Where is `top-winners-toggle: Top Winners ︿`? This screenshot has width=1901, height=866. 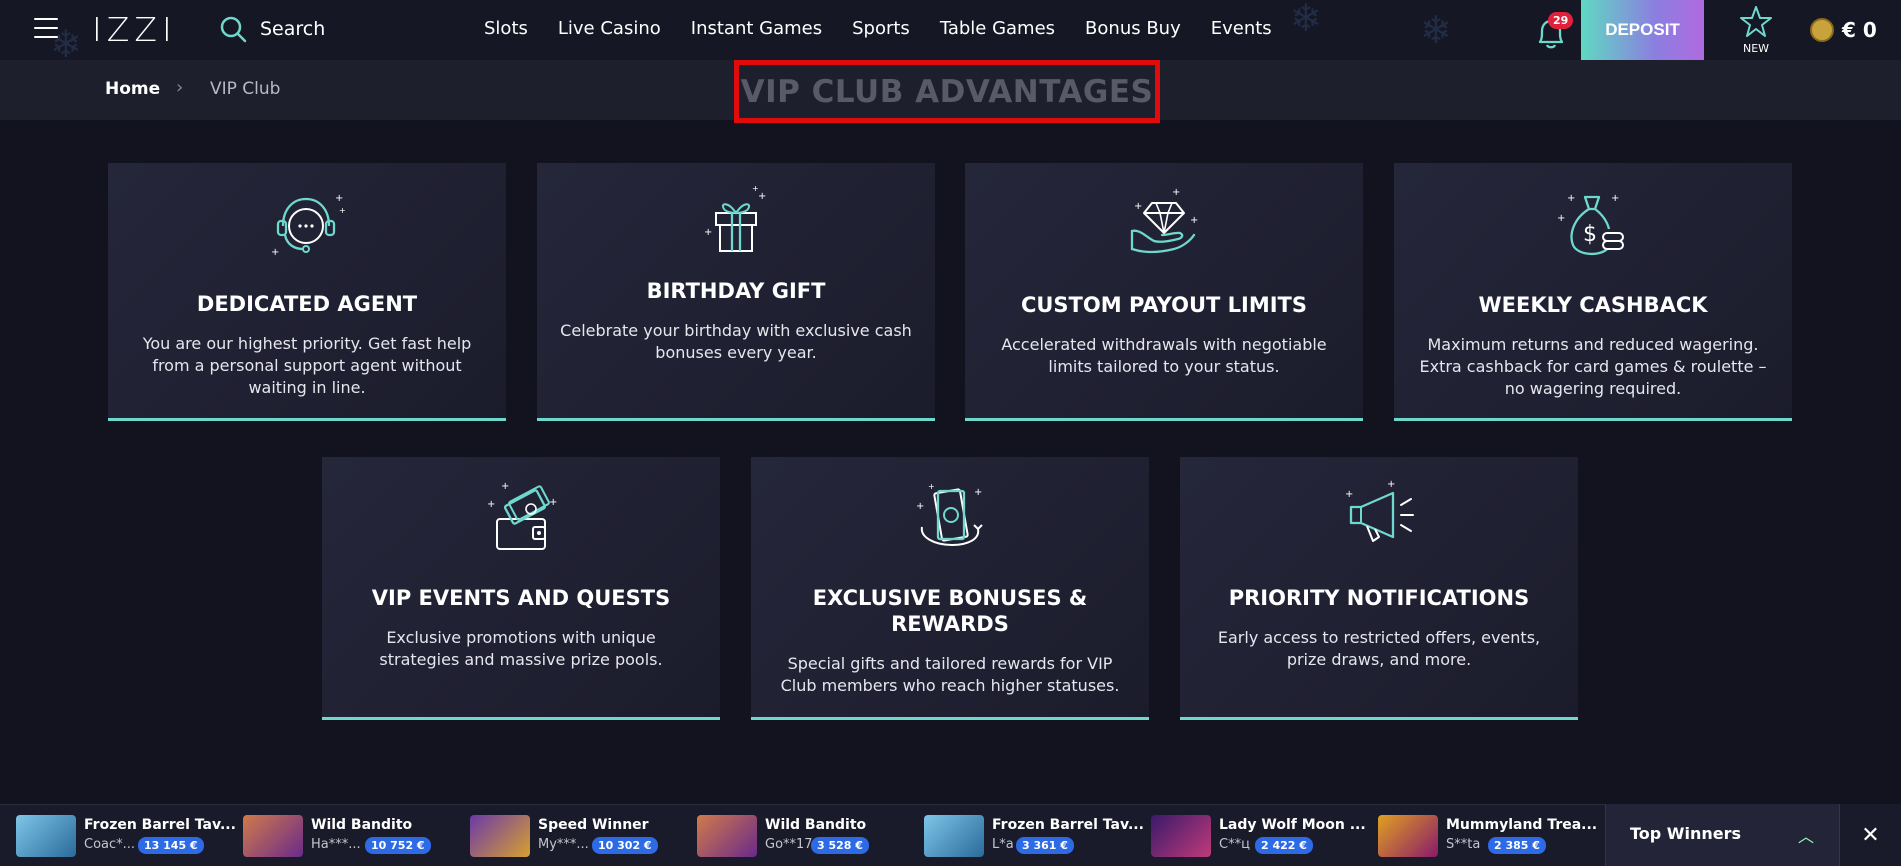 top-winners-toggle: Top Winners ︿ is located at coordinates (1722, 835).